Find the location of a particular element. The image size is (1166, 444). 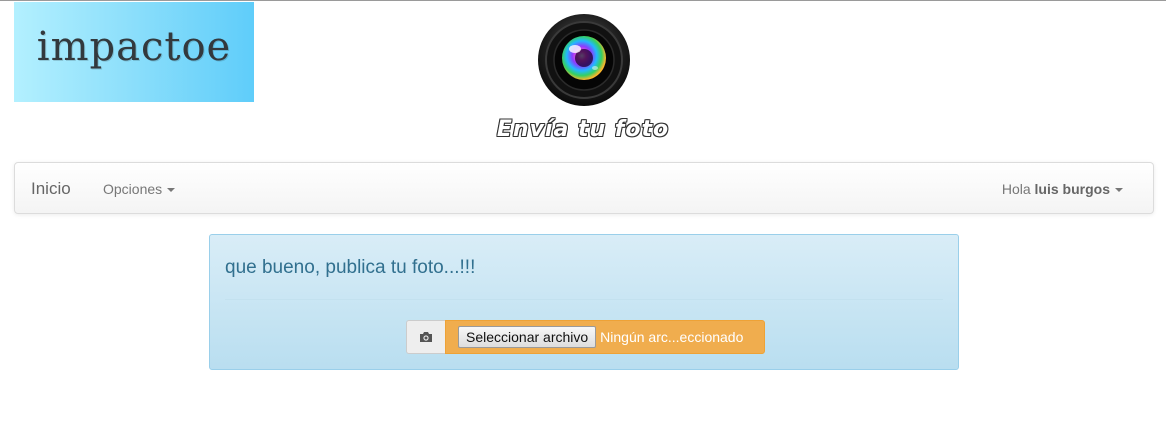

divider is located at coordinates (584, 299).